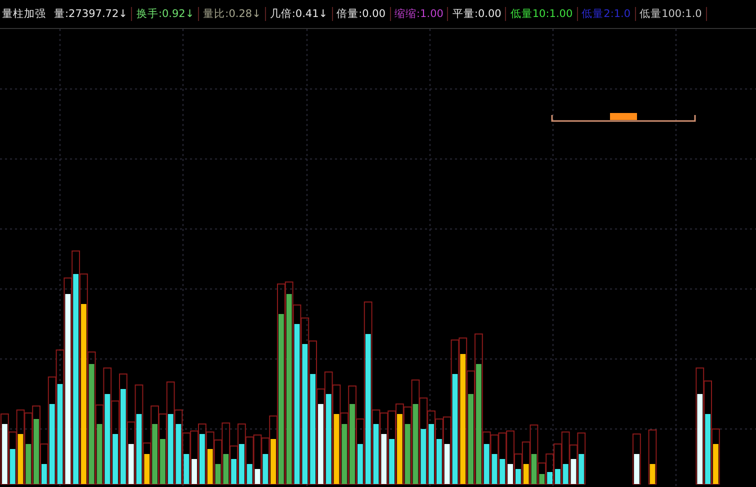 This screenshot has height=487, width=756. What do you see at coordinates (232, 14) in the screenshot?
I see `indicator-reading: 量比:0.28↓` at bounding box center [232, 14].